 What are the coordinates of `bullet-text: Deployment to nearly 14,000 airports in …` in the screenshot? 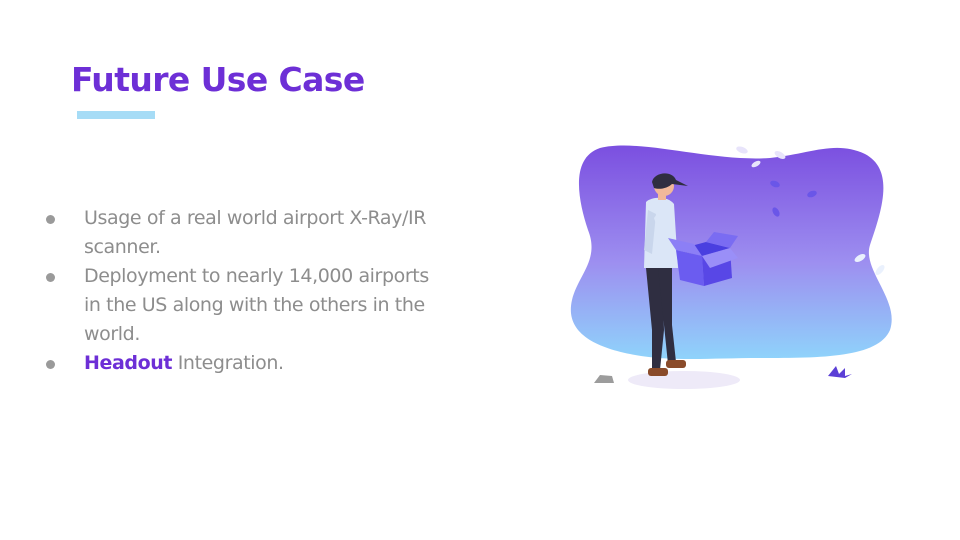 It's located at (256, 305).